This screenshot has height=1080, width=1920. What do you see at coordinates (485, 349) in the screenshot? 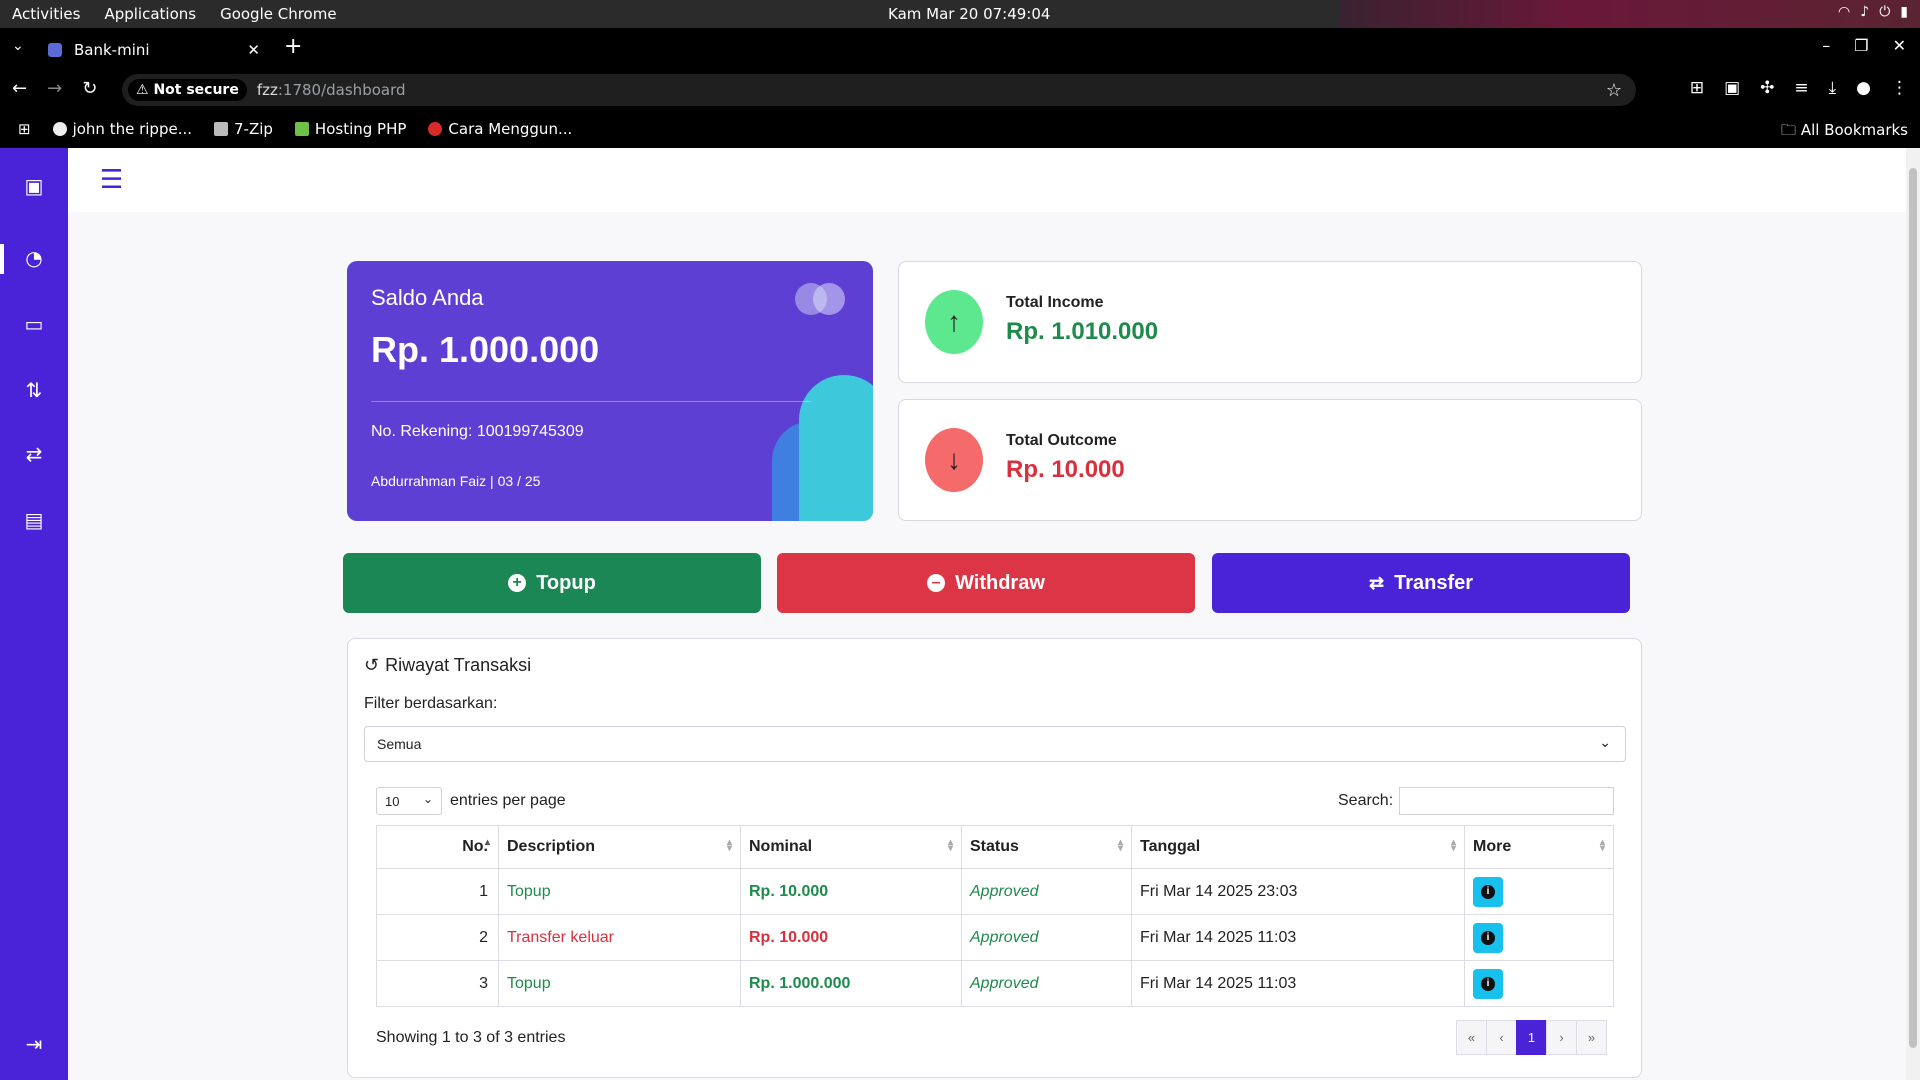
I see `balance-amount: Rp. 1.000.000` at bounding box center [485, 349].